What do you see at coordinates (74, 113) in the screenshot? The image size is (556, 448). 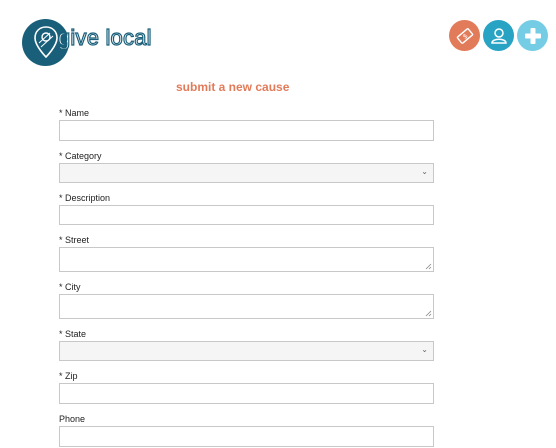 I see `name-label: * Name` at bounding box center [74, 113].